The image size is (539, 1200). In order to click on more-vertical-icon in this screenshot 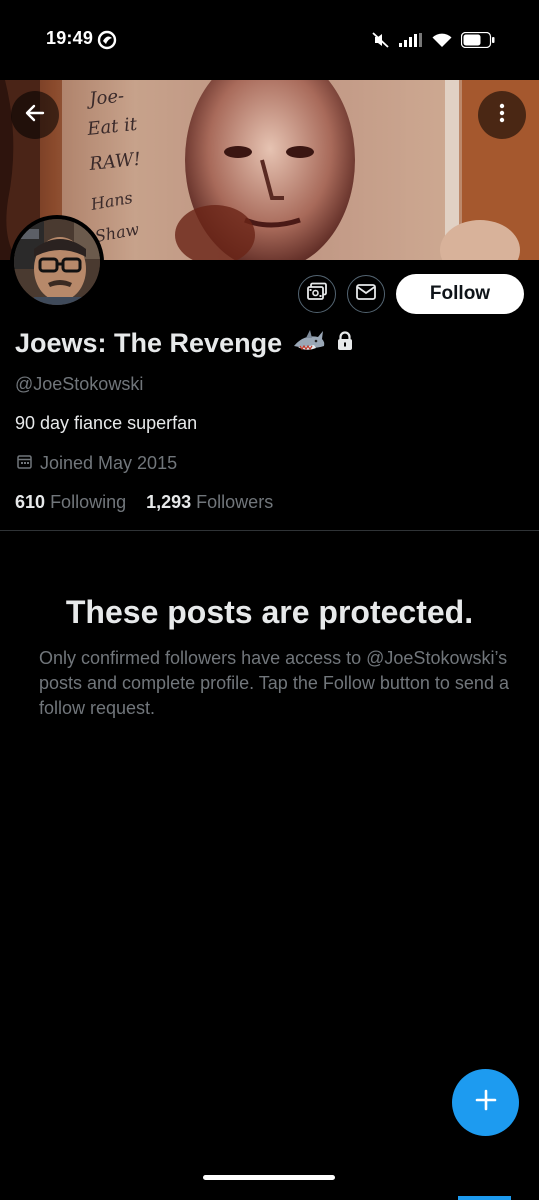, I will do `click(502, 115)`.